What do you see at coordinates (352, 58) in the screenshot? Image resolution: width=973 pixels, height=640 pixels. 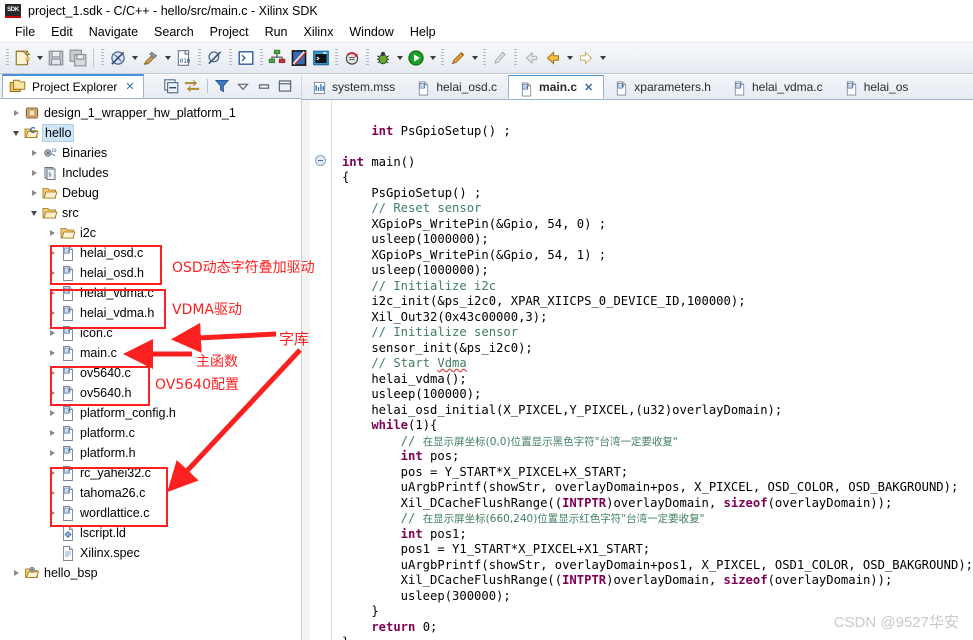 I see `refresh-button` at bounding box center [352, 58].